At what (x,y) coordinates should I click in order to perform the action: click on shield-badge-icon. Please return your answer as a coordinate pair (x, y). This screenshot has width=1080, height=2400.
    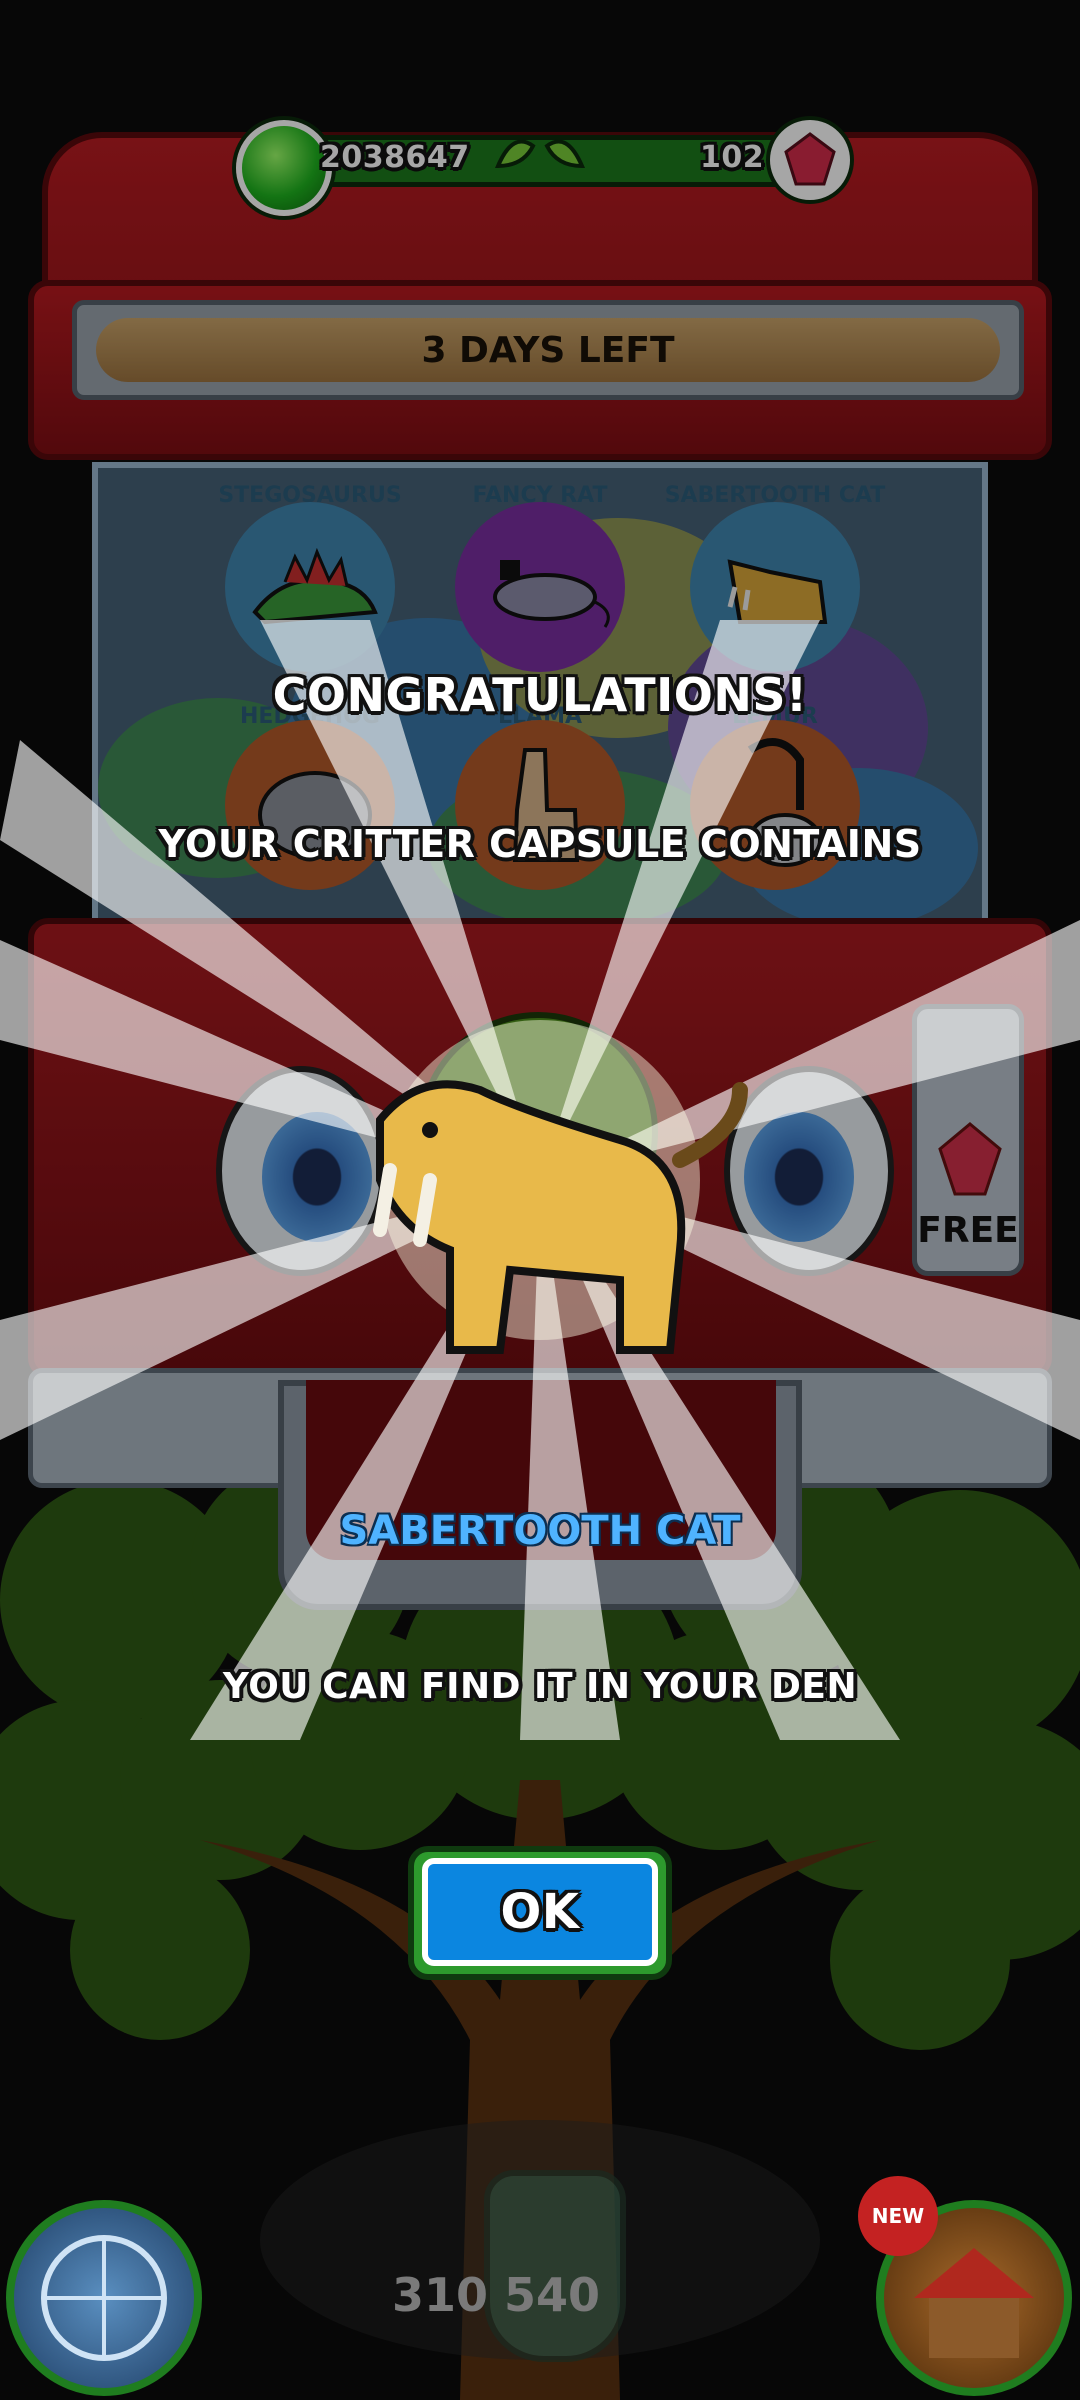
    Looking at the image, I should click on (555, 2266).